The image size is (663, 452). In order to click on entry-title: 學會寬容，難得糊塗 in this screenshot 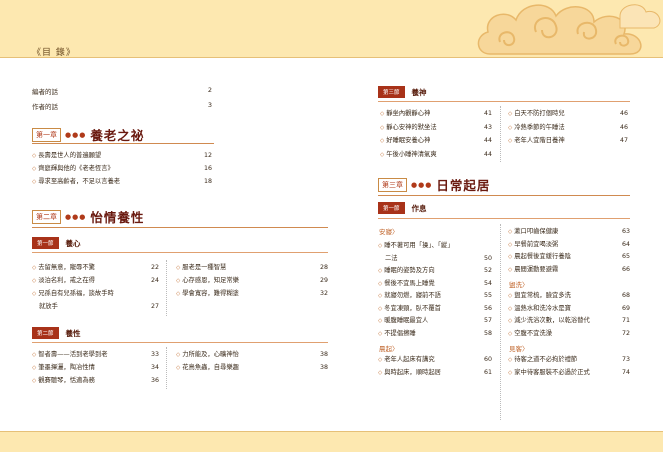, I will do `click(207, 292)`.